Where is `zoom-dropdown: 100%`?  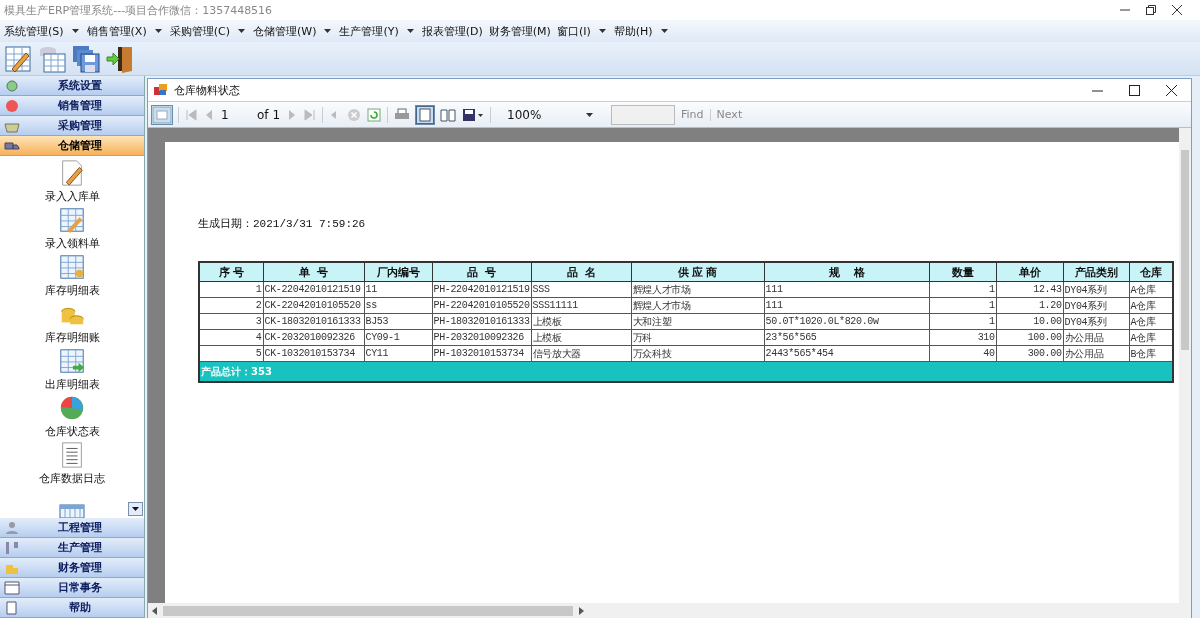
zoom-dropdown: 100% is located at coordinates (550, 114).